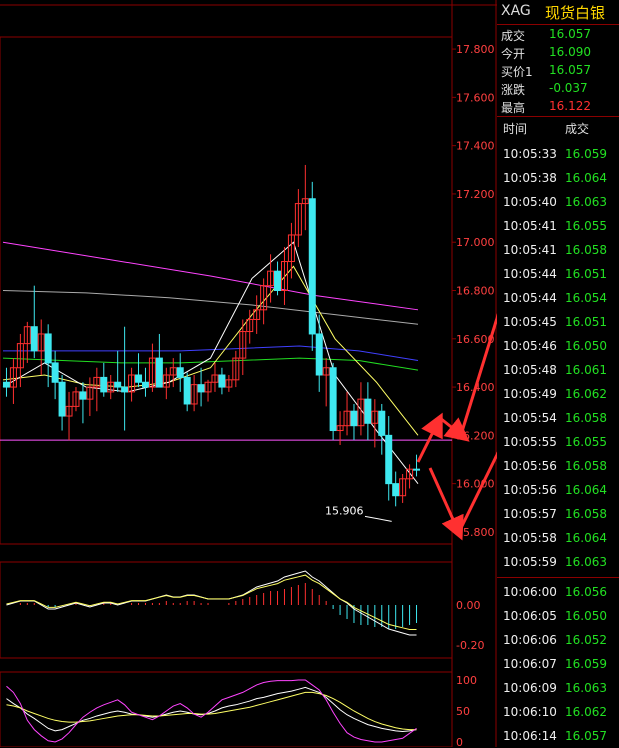  Describe the element at coordinates (513, 36) in the screenshot. I see `quote-label: 成交` at that location.